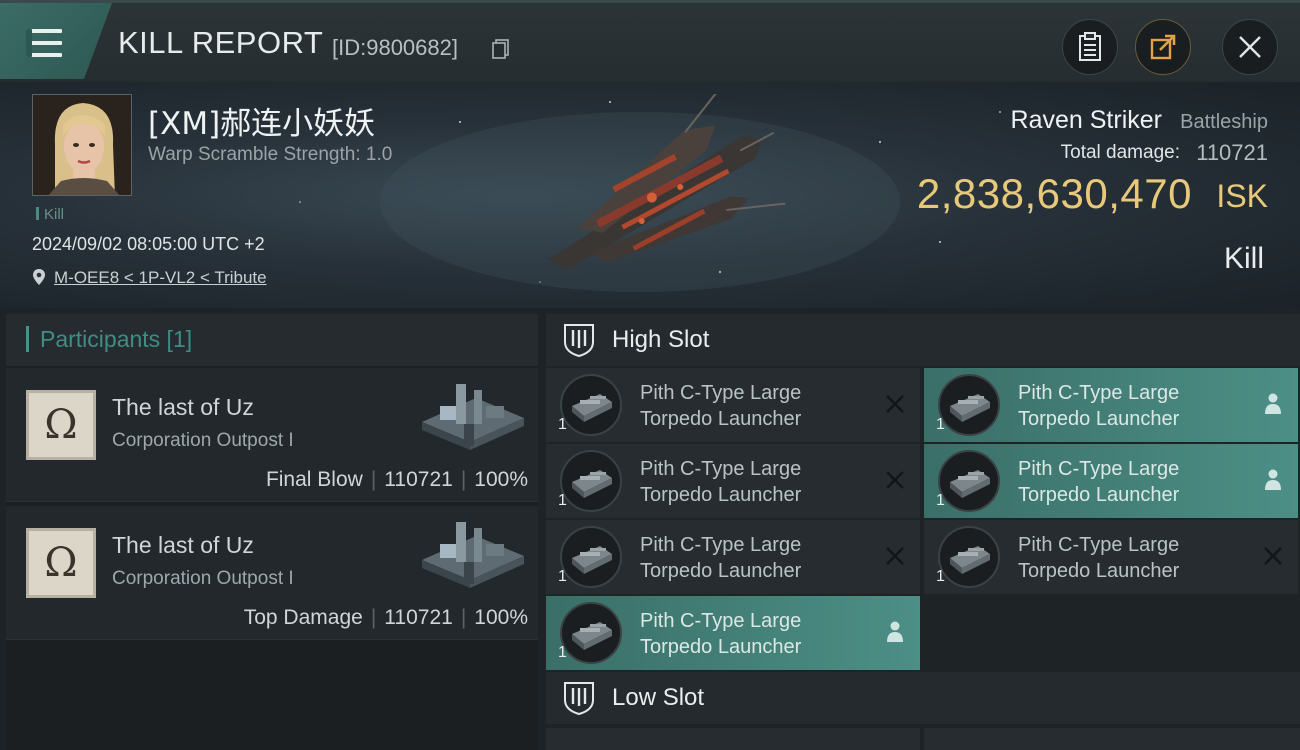 This screenshot has width=1300, height=750. Describe the element at coordinates (1054, 193) in the screenshot. I see `isk-value: 2,838,630,470` at that location.